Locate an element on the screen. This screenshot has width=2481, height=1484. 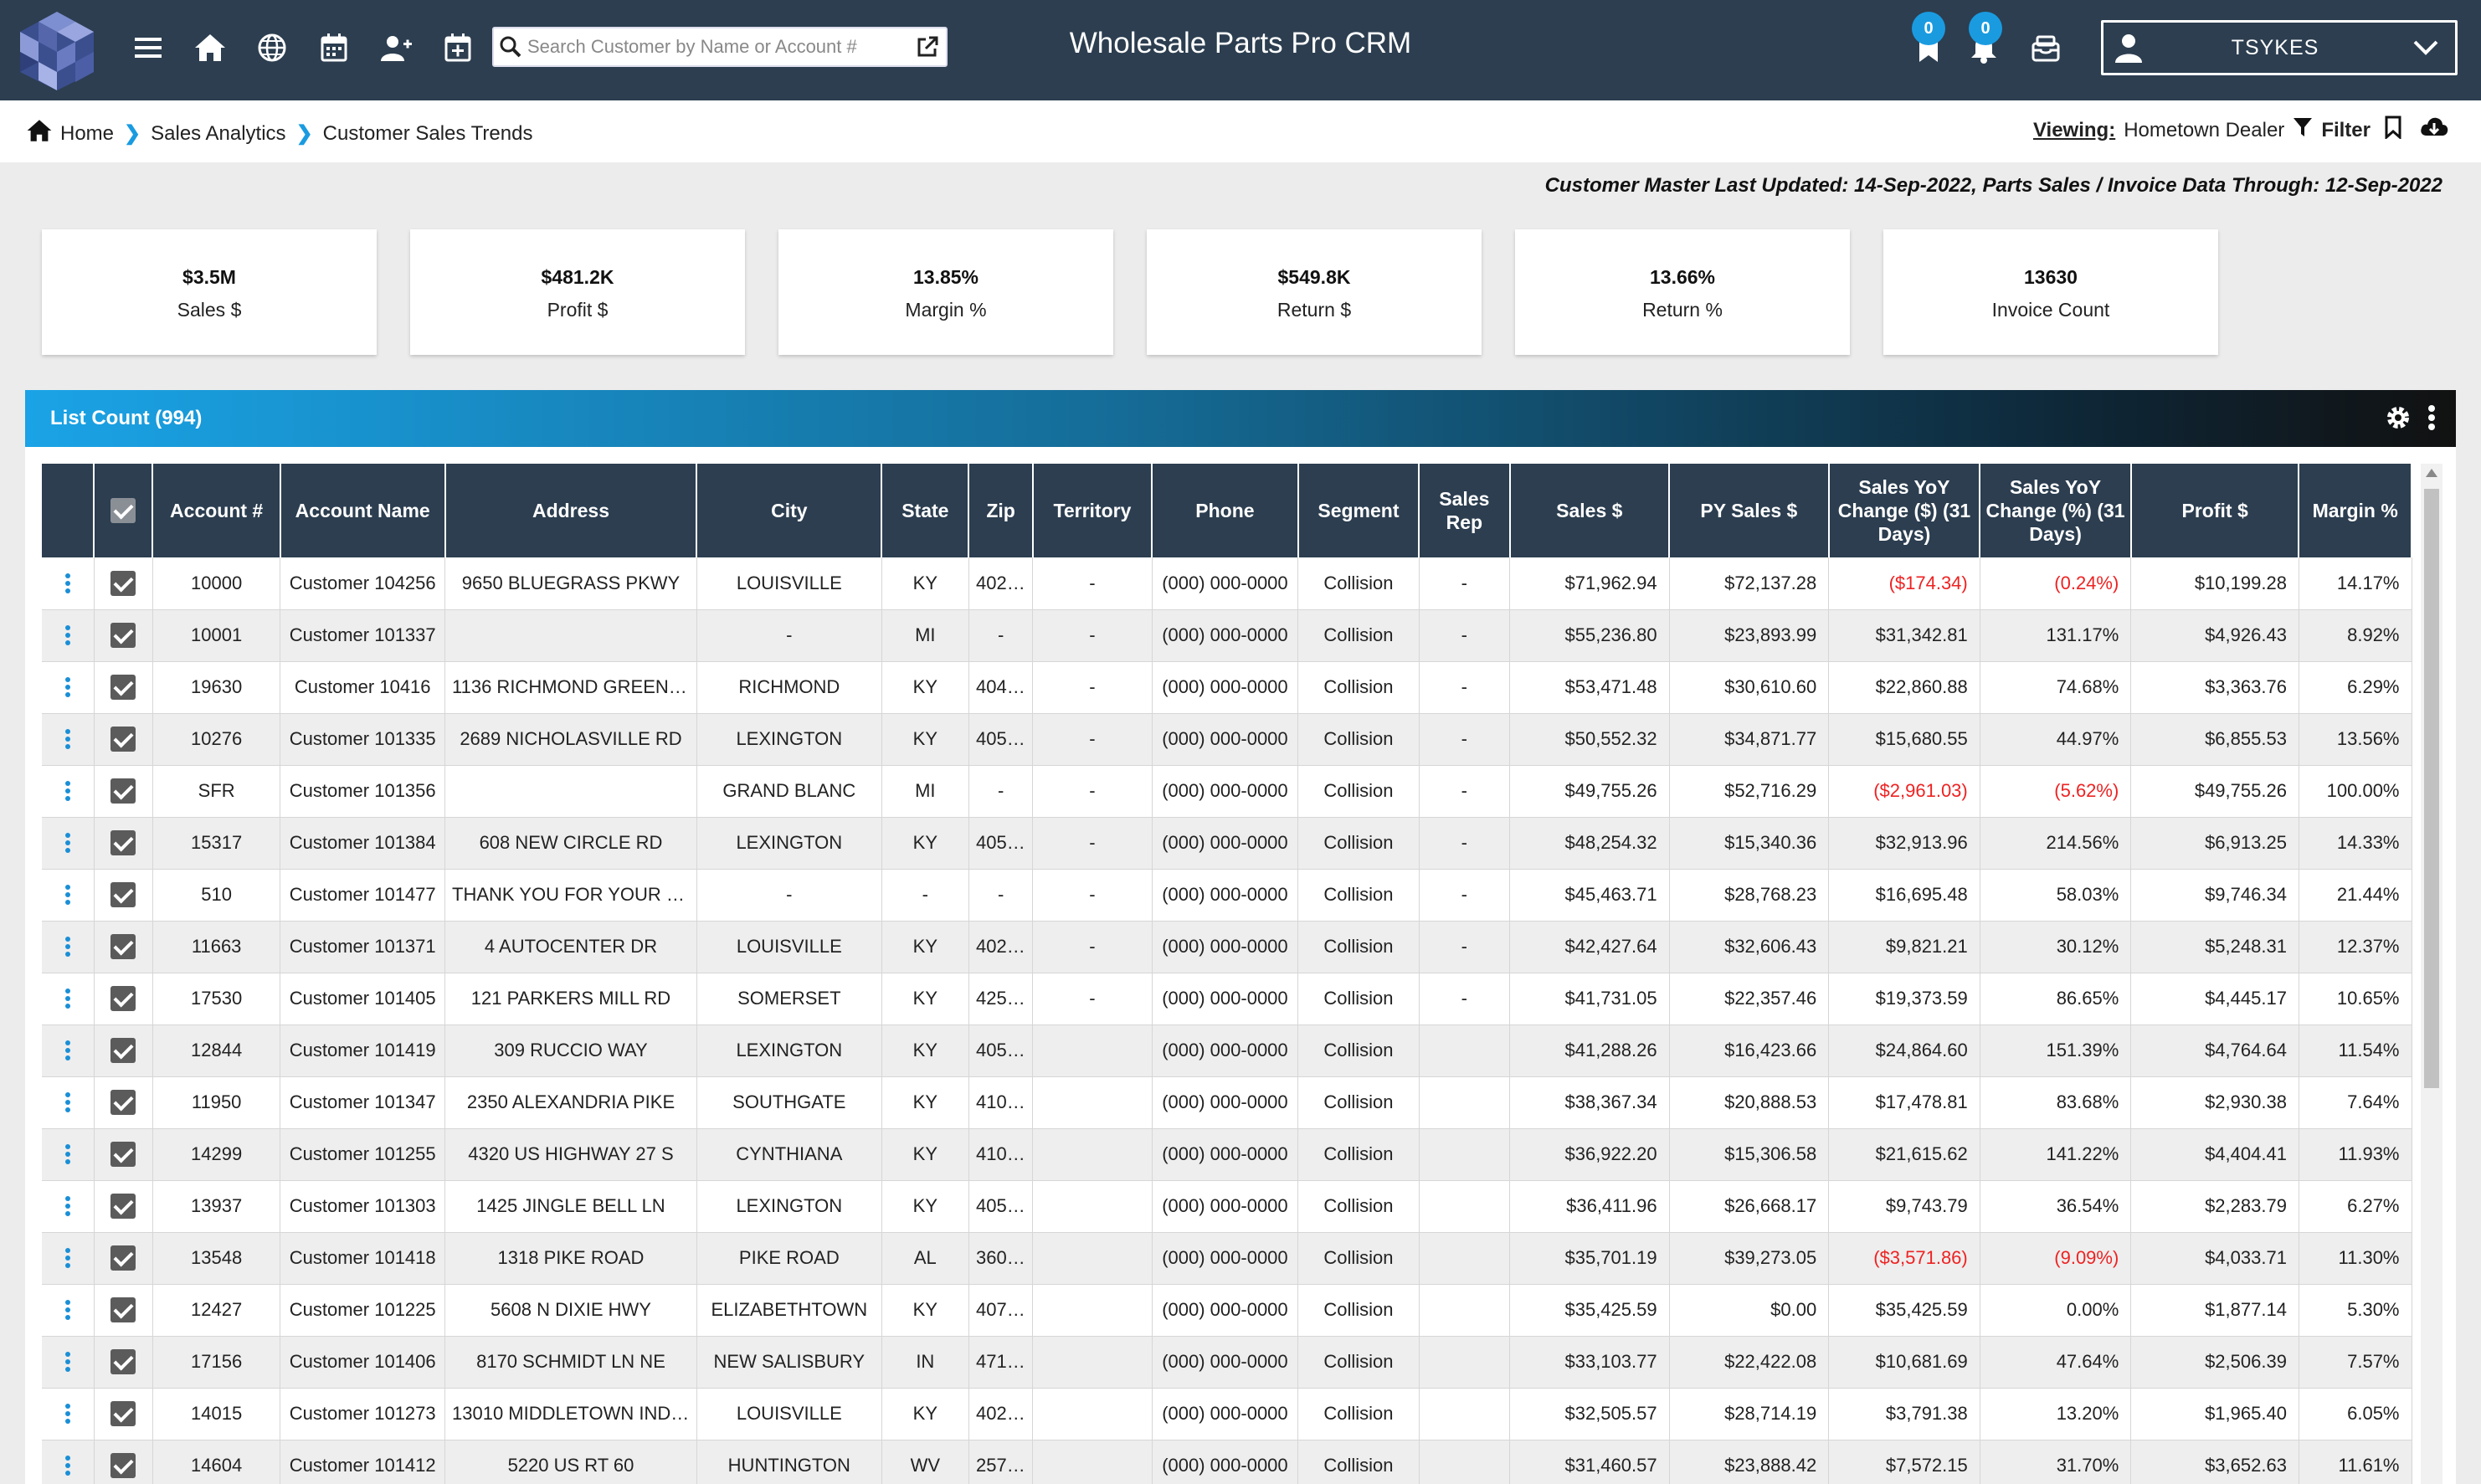
company-logo-icon is located at coordinates (56, 50).